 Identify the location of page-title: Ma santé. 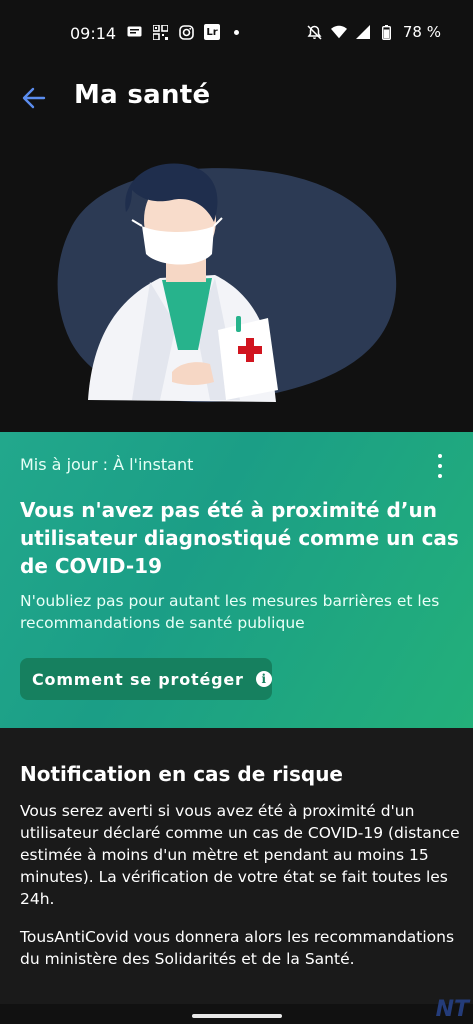
(142, 95).